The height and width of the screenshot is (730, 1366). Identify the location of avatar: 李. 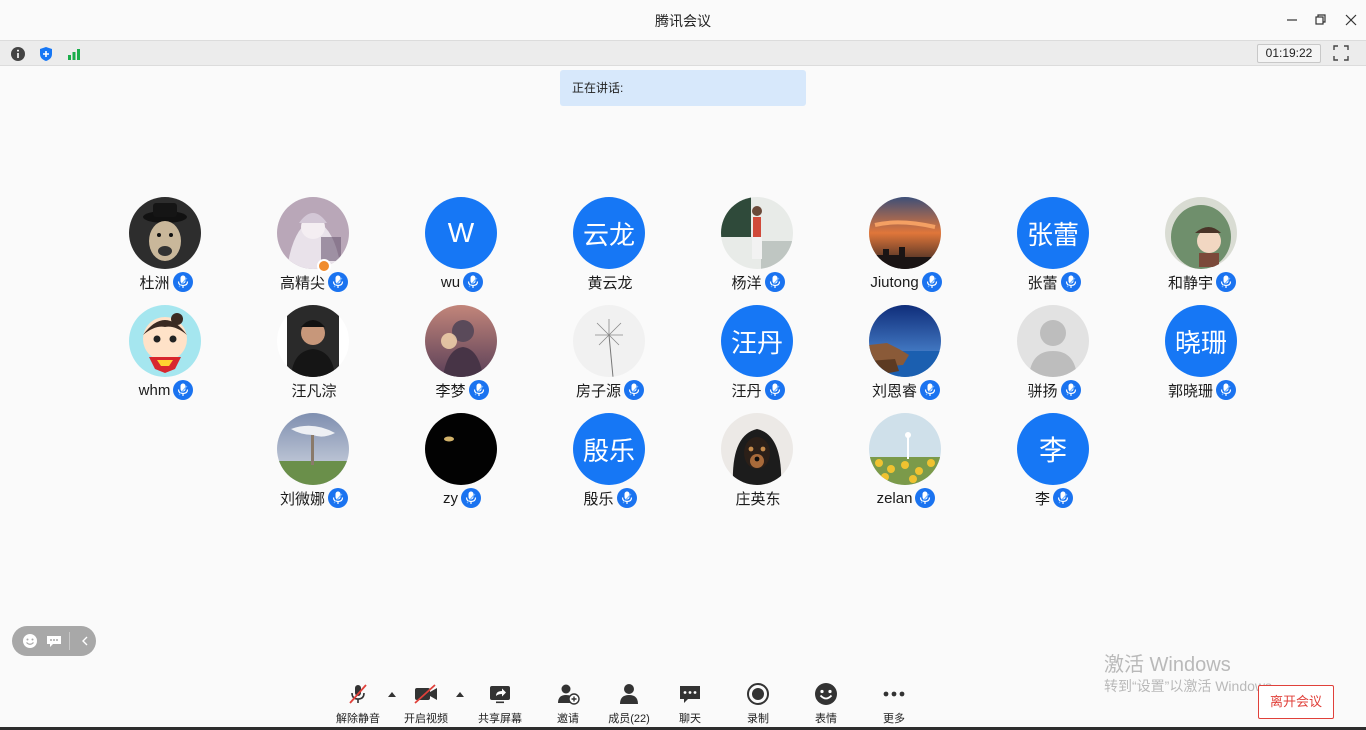
(1053, 449).